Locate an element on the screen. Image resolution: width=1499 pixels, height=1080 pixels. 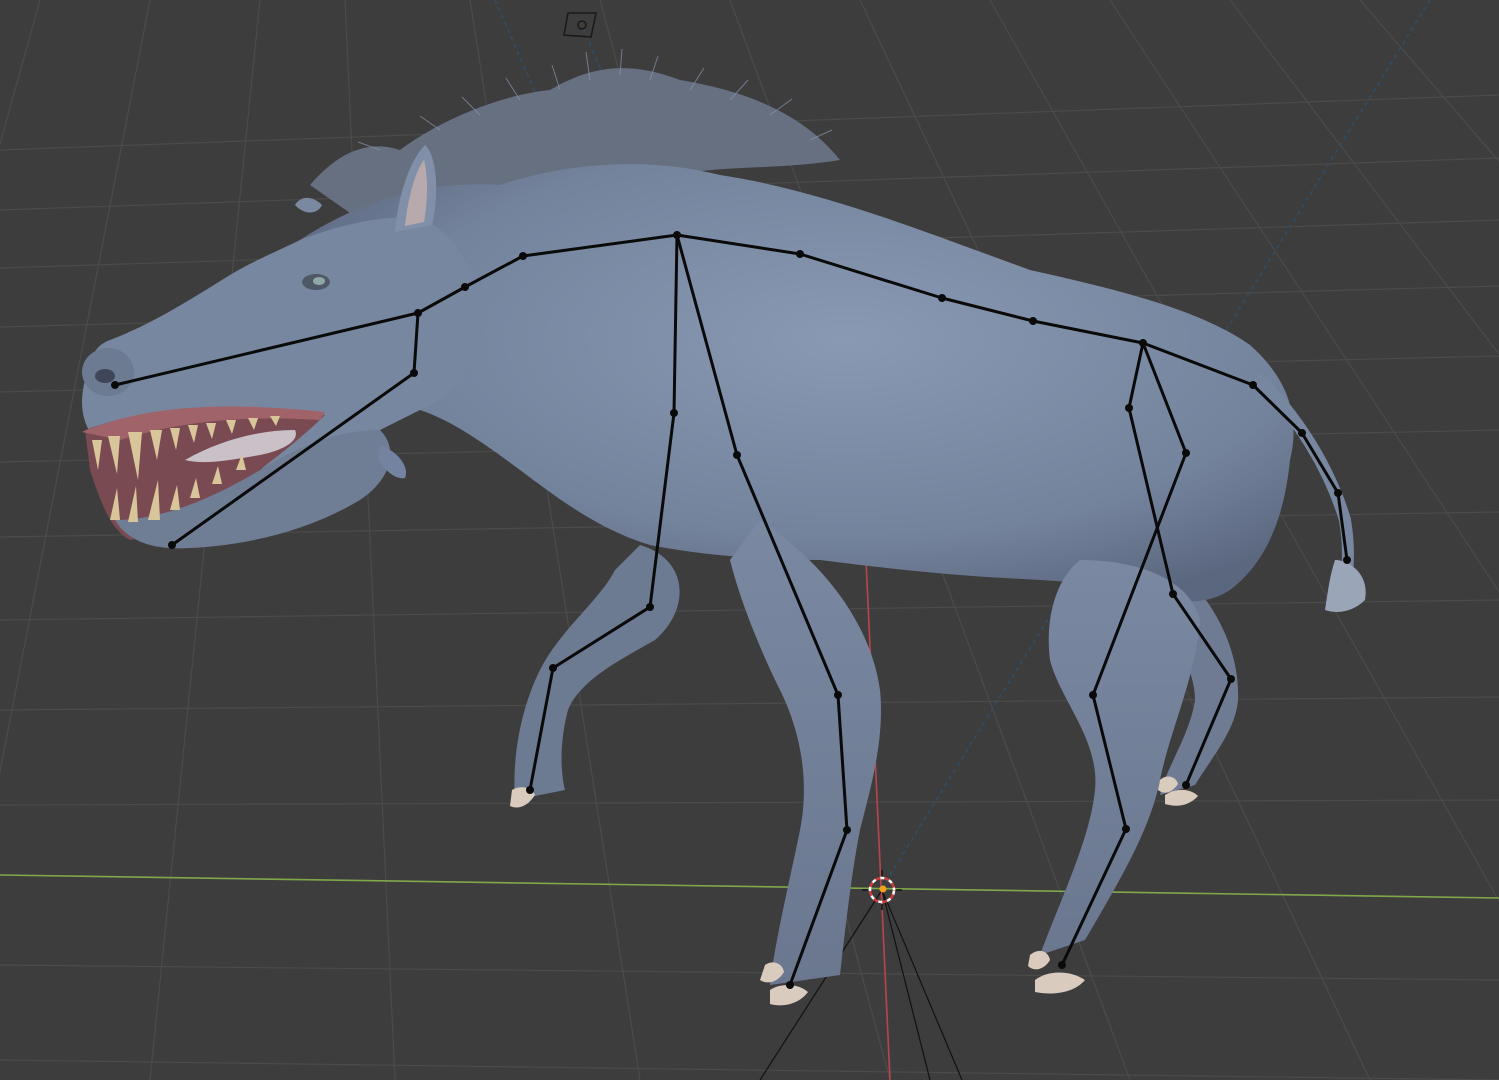
y-axis-line is located at coordinates (749, 886).